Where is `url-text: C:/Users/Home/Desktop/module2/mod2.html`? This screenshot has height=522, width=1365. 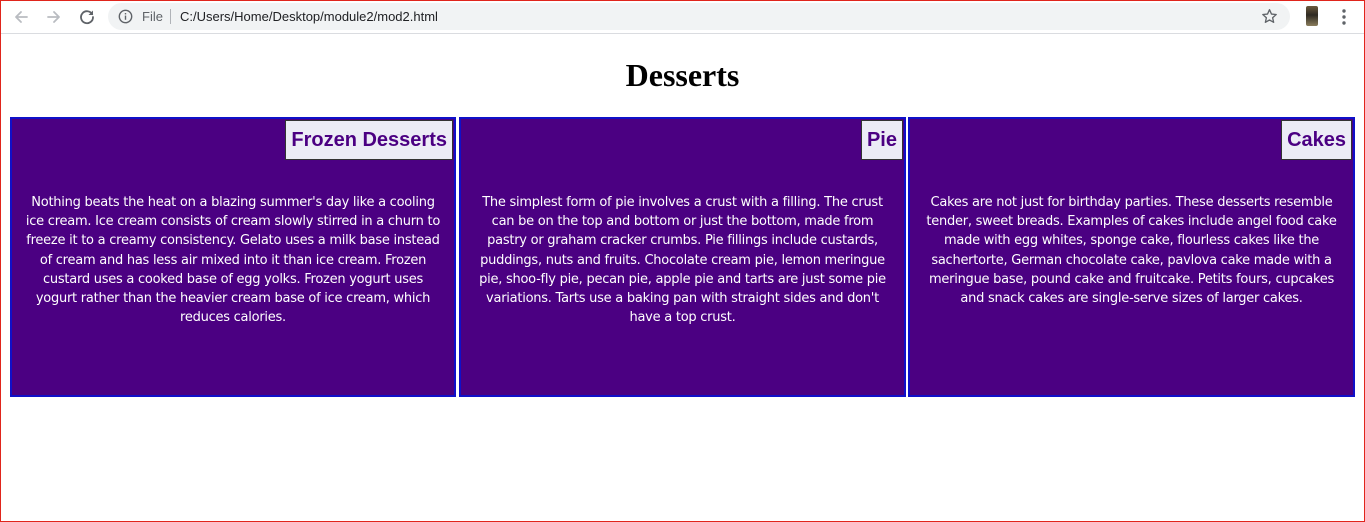 url-text: C:/Users/Home/Desktop/module2/mod2.html is located at coordinates (309, 16).